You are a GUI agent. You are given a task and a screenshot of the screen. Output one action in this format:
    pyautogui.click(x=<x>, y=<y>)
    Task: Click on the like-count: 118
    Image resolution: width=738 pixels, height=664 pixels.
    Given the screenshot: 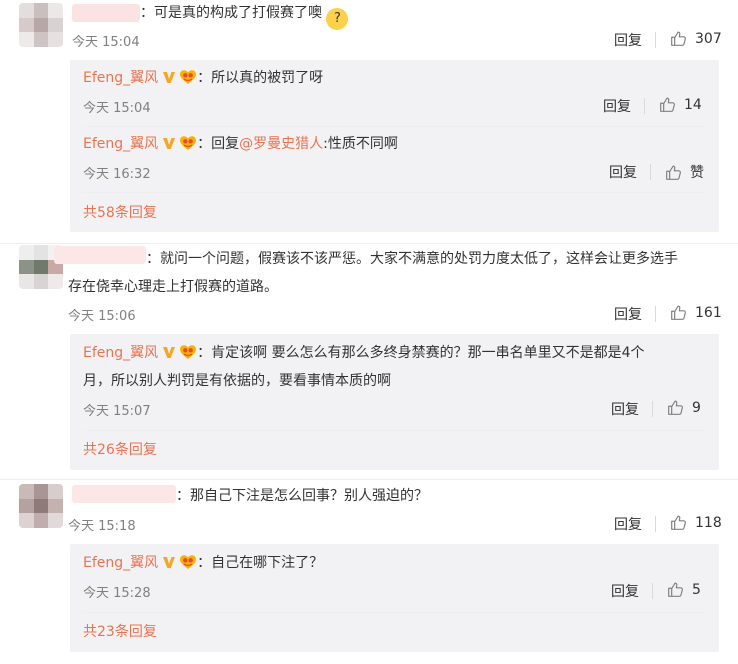 What is the action you would take?
    pyautogui.click(x=708, y=522)
    